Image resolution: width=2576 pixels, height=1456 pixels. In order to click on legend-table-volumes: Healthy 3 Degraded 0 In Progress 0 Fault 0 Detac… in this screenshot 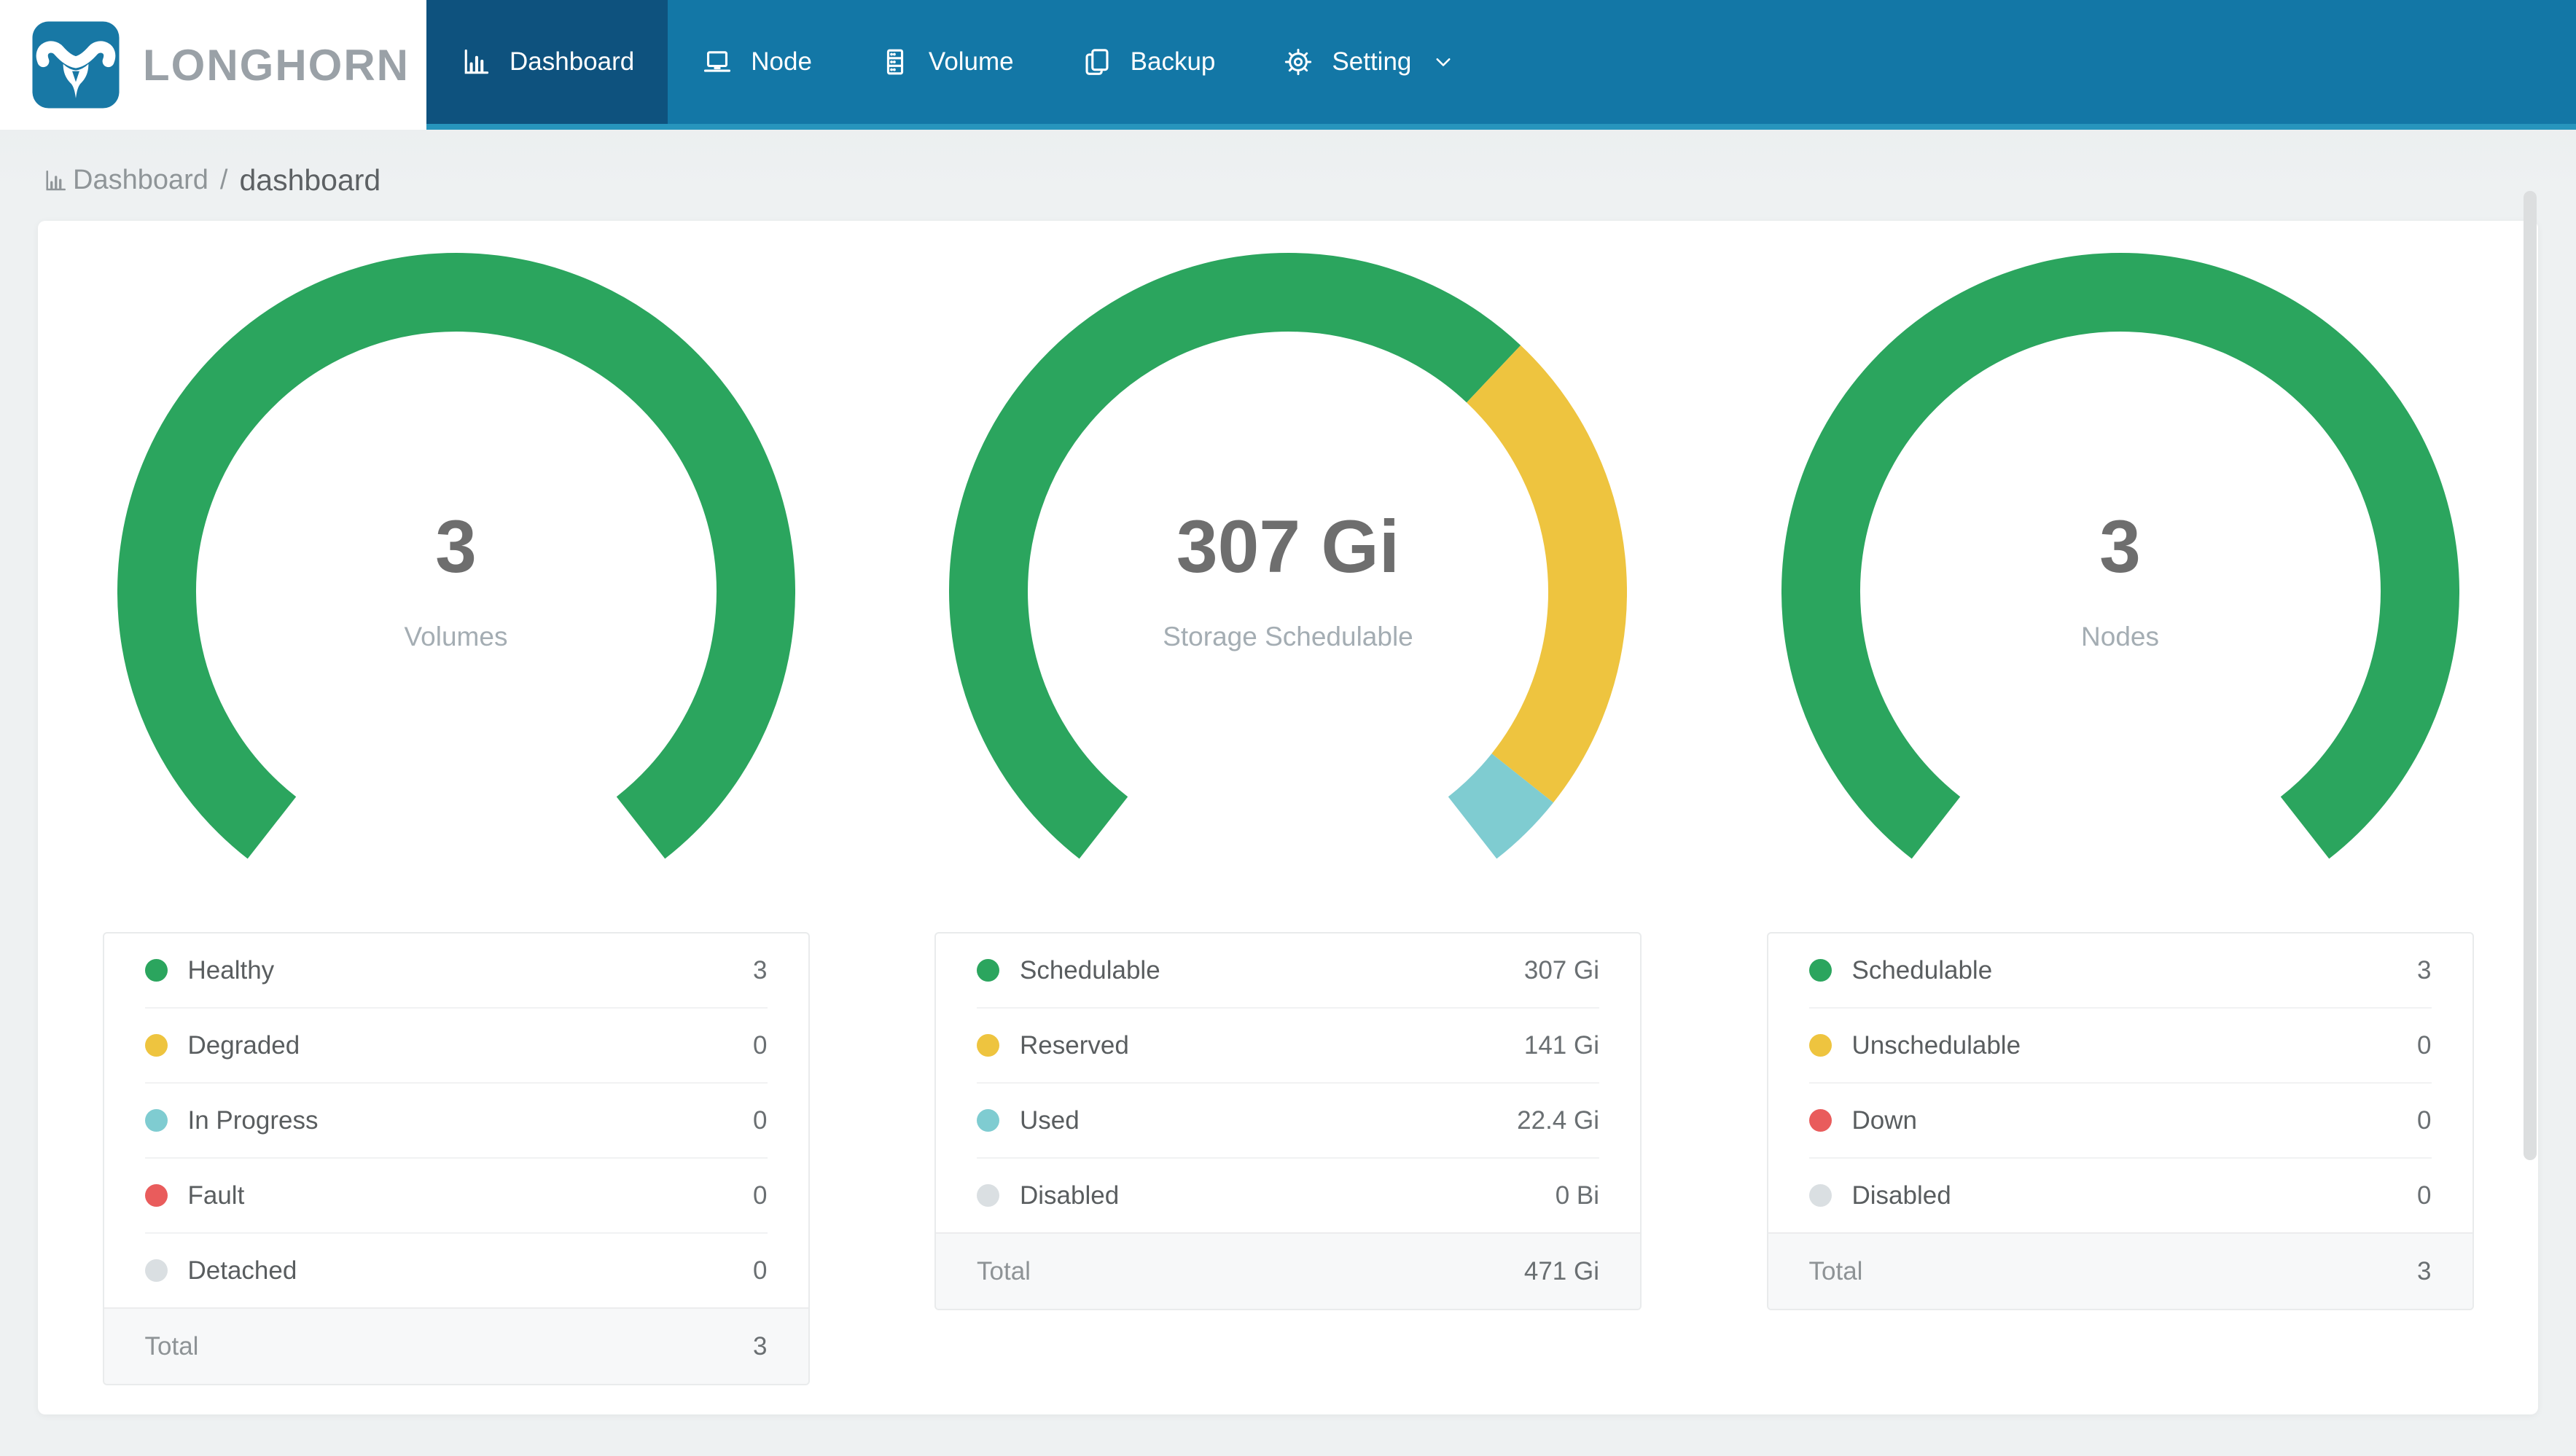, I will do `click(456, 1158)`.